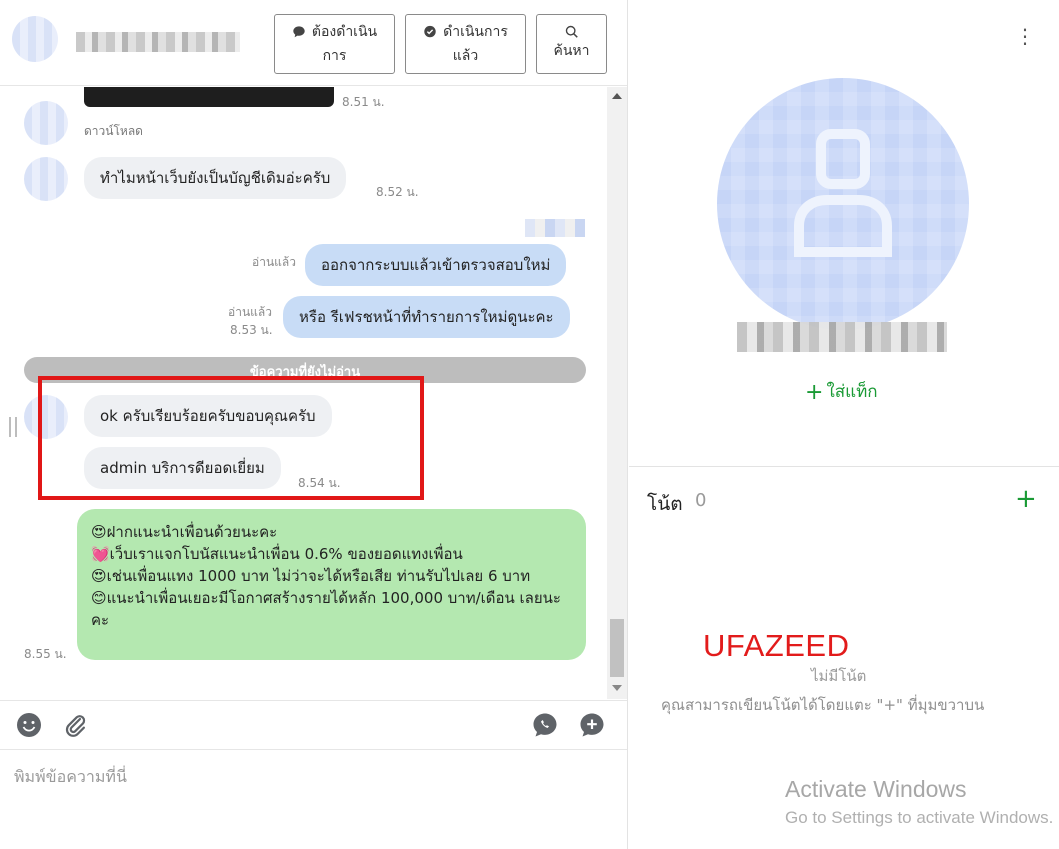 Image resolution: width=1059 pixels, height=849 pixels. What do you see at coordinates (555, 228) in the screenshot?
I see `sender-avatar-tiny` at bounding box center [555, 228].